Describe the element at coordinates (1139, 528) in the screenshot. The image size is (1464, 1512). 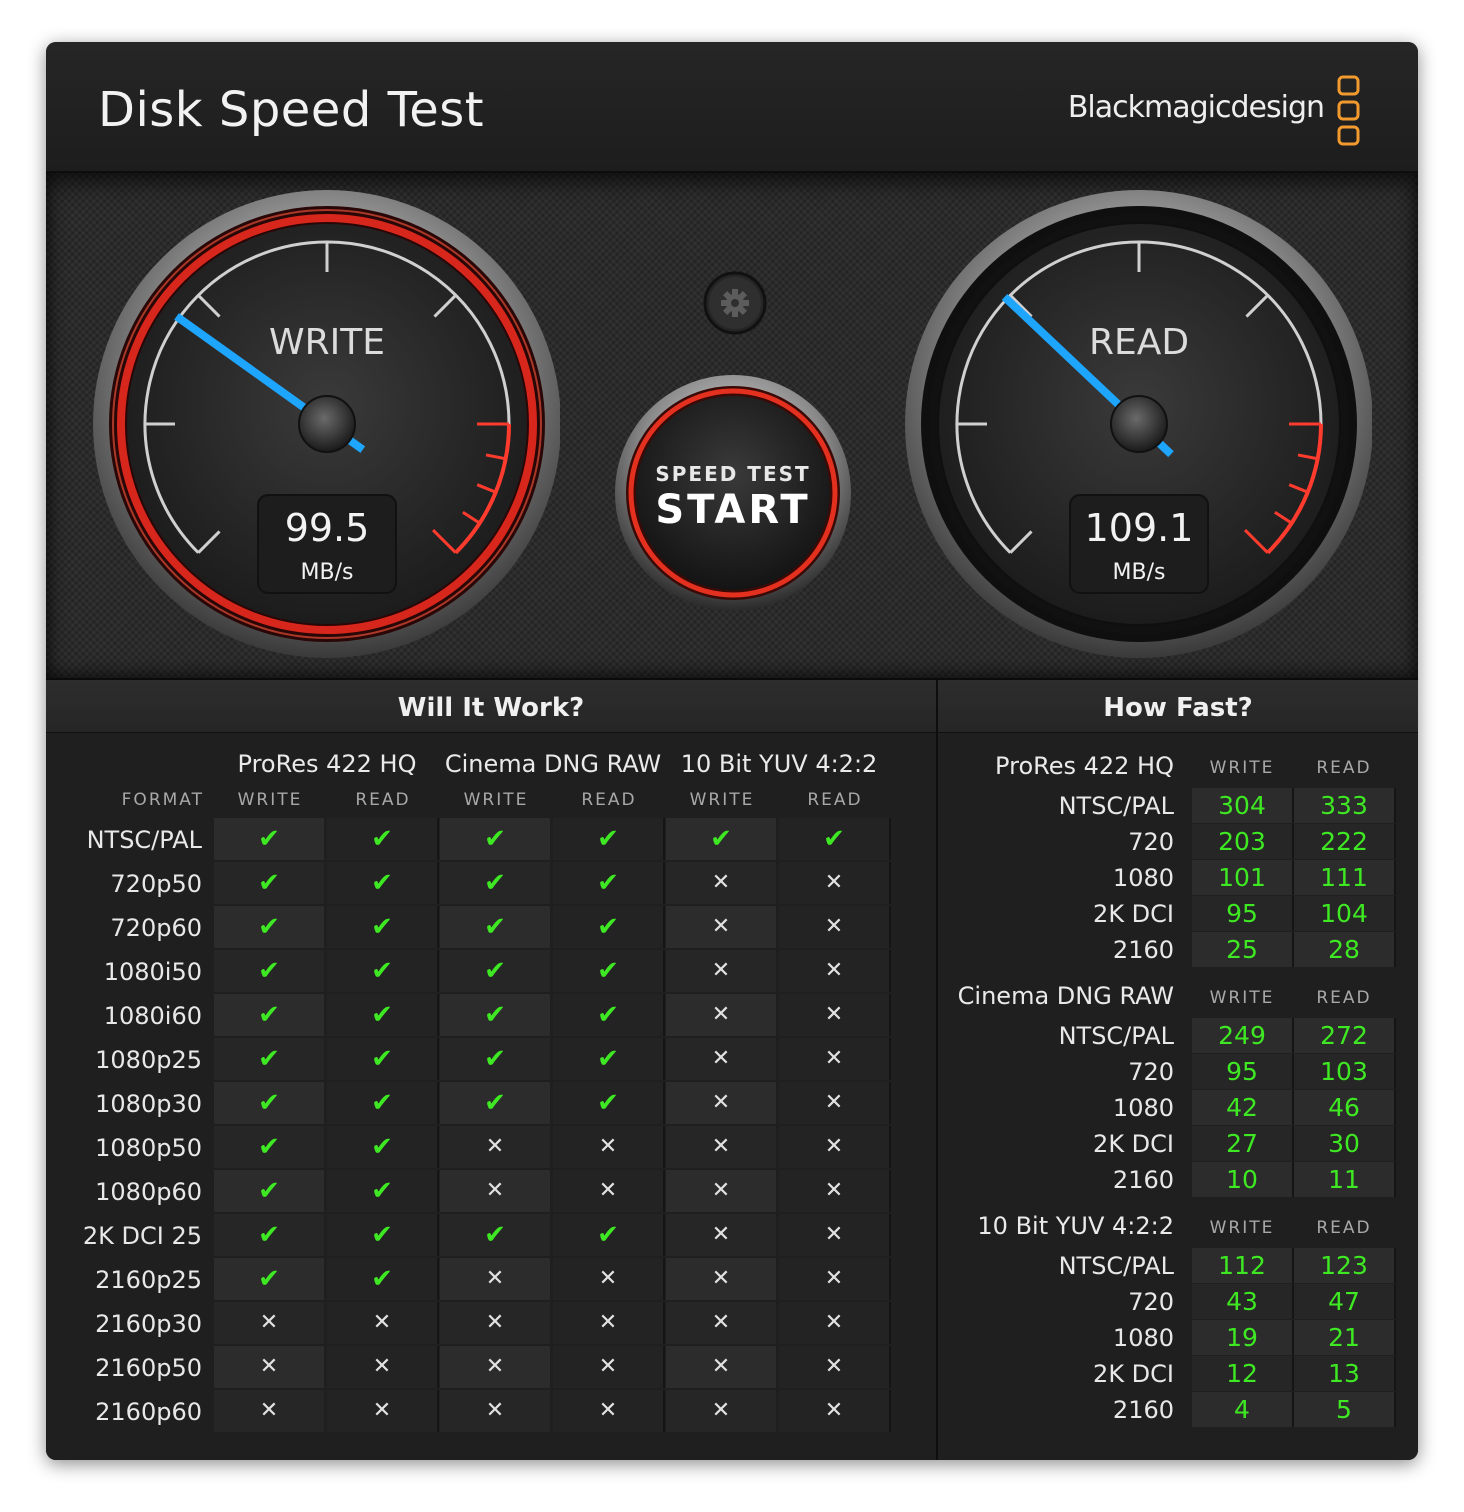
I see `read-speed-value: 109.1` at that location.